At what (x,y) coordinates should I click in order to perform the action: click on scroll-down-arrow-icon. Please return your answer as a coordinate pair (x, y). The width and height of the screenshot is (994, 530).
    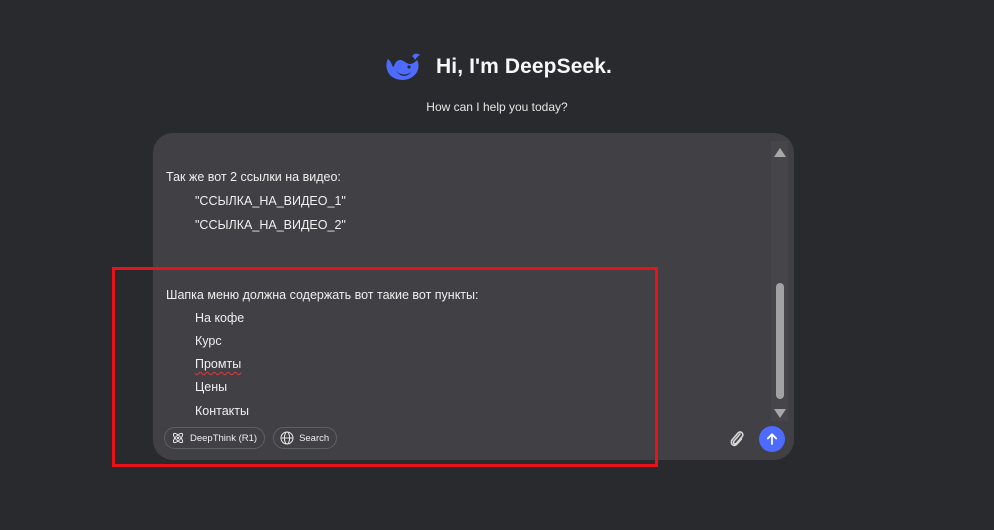
    Looking at the image, I should click on (780, 413).